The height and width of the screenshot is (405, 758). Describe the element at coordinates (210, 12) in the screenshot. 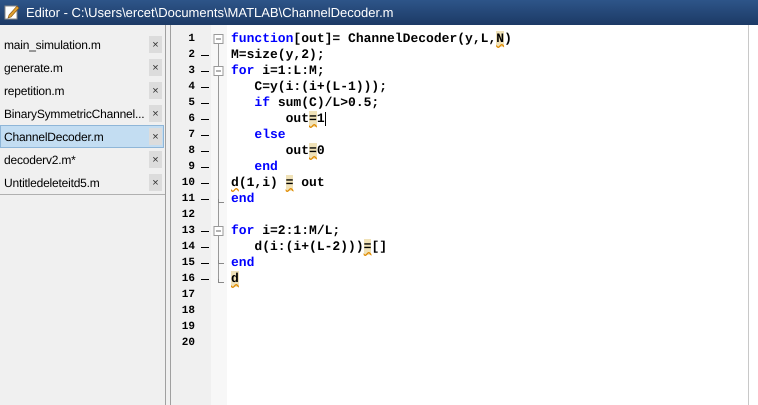

I see `window-title: Editor - C:\Users\ercet\Documents\MATLAB\ChannelDecoder.m` at that location.